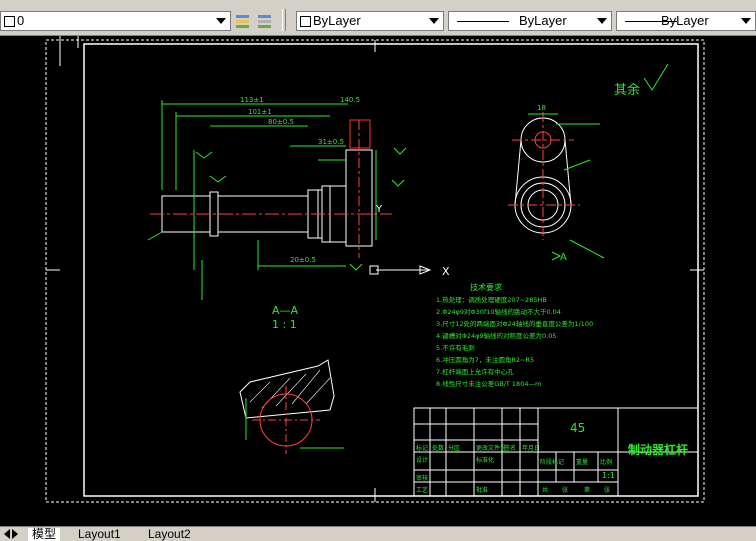  I want to click on title-cell: 共, so click(545, 490).